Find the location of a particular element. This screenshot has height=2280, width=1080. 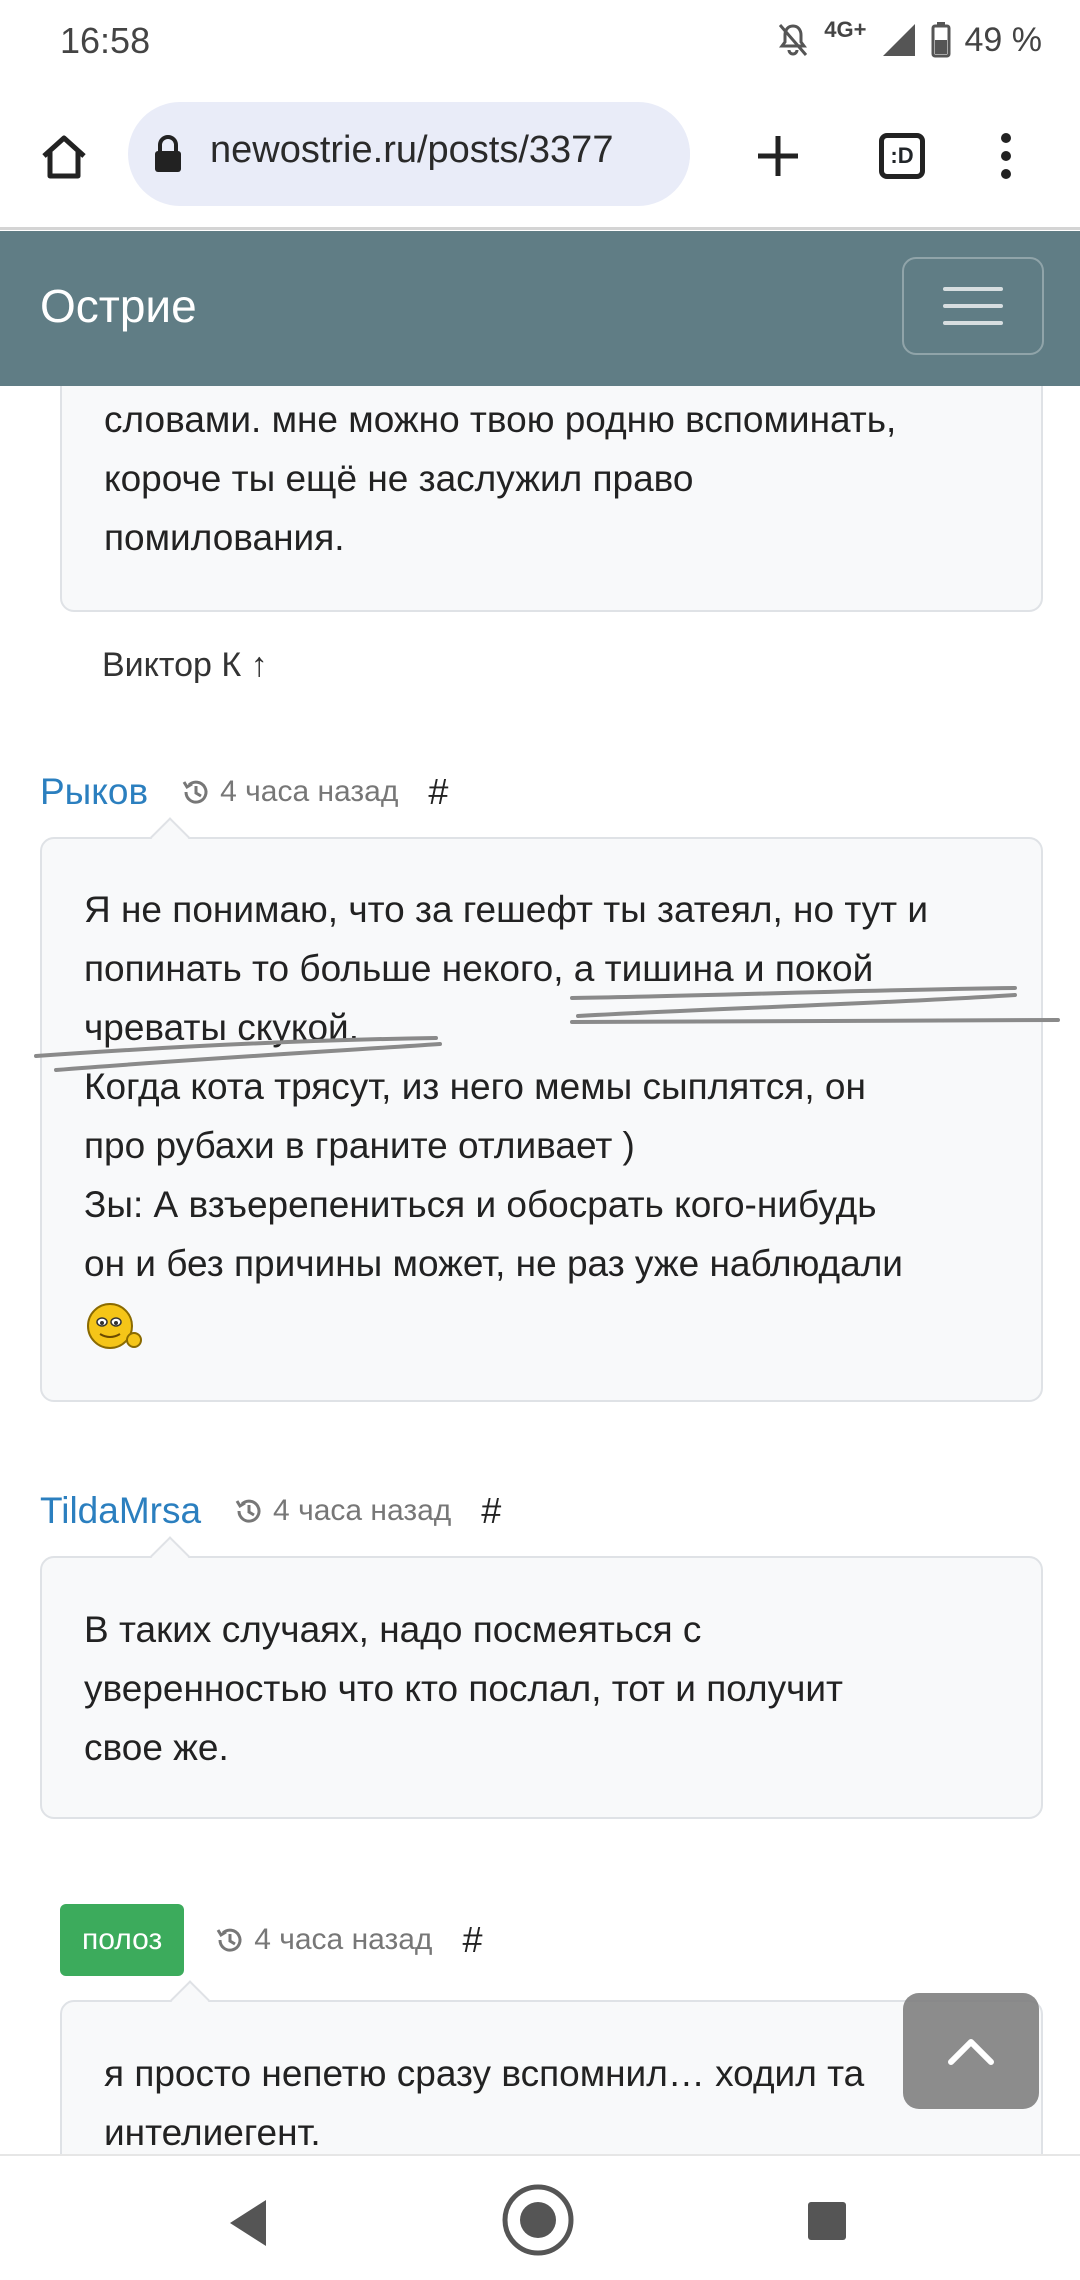

comment-author: TildaMrsa is located at coordinates (120, 1511).